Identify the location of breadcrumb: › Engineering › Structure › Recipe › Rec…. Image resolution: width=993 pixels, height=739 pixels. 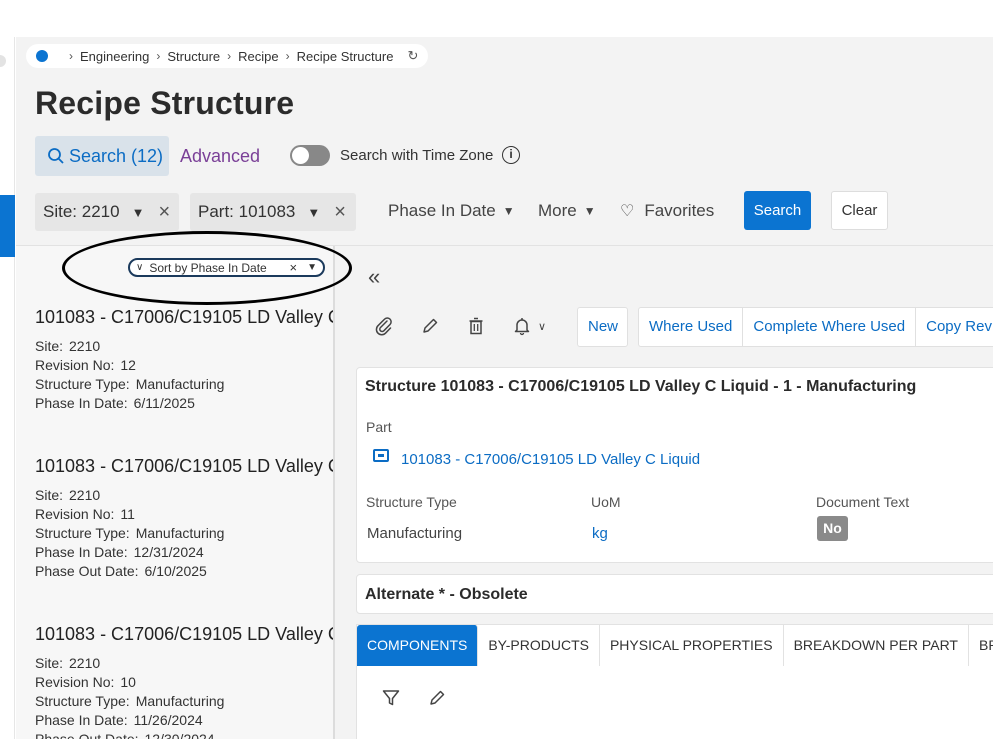
(227, 56).